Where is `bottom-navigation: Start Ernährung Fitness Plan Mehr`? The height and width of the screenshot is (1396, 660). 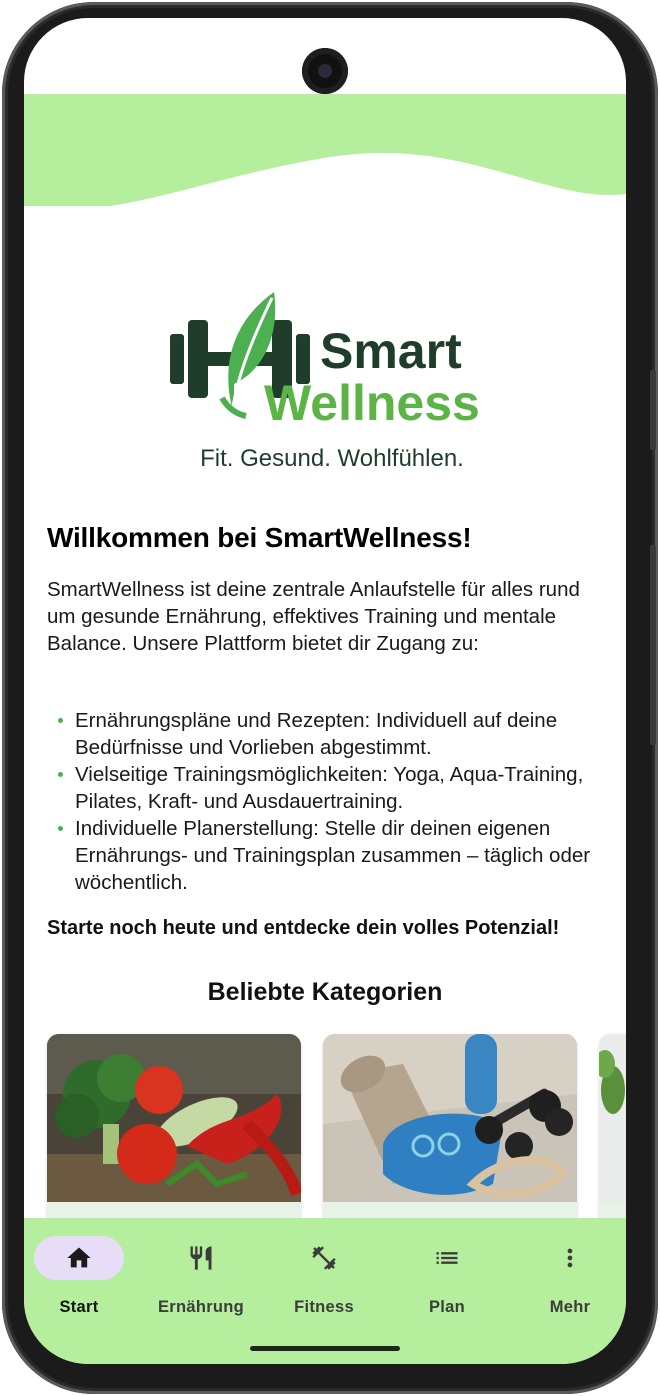
bottom-navigation: Start Ernährung Fitness Plan Mehr is located at coordinates (325, 1291).